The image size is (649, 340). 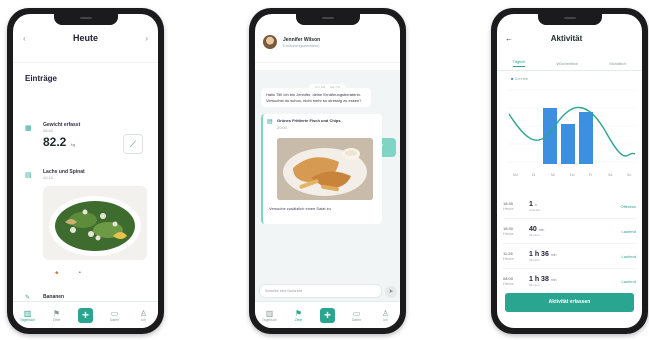 I want to click on activity-chart: Mo Di Mi Do Fr Sa So, so click(x=571, y=133).